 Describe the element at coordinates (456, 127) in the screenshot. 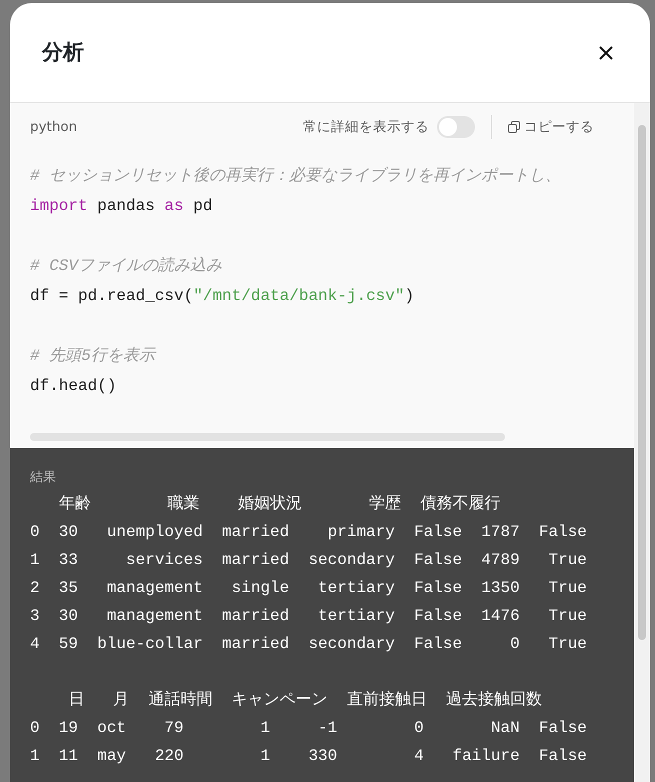

I see `details-toggle` at that location.